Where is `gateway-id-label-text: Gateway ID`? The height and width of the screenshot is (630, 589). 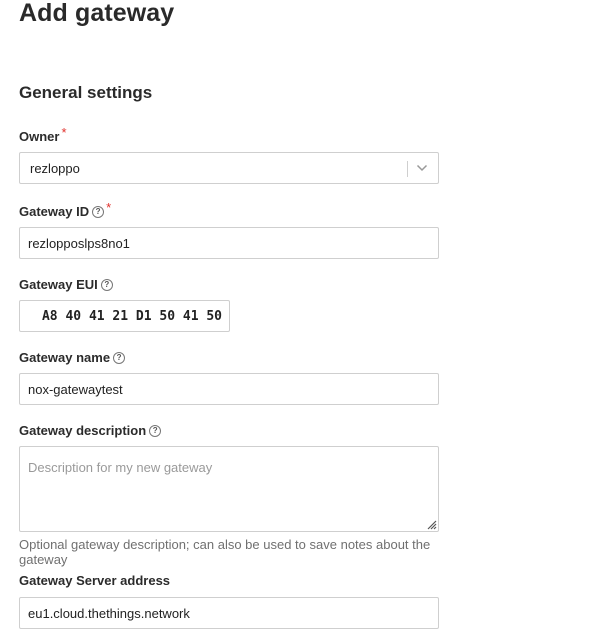
gateway-id-label-text: Gateway ID is located at coordinates (54, 211).